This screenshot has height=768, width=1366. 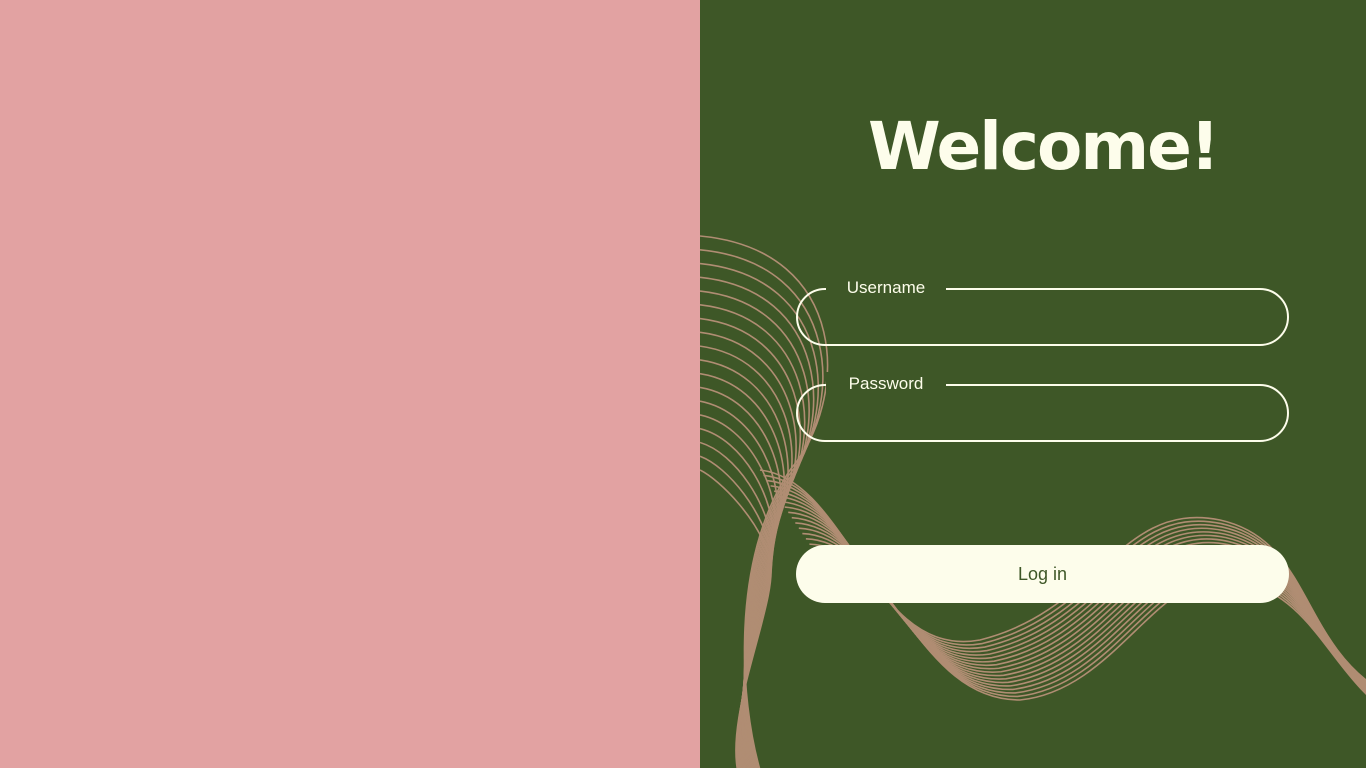 I want to click on username-label: Username, so click(x=886, y=287).